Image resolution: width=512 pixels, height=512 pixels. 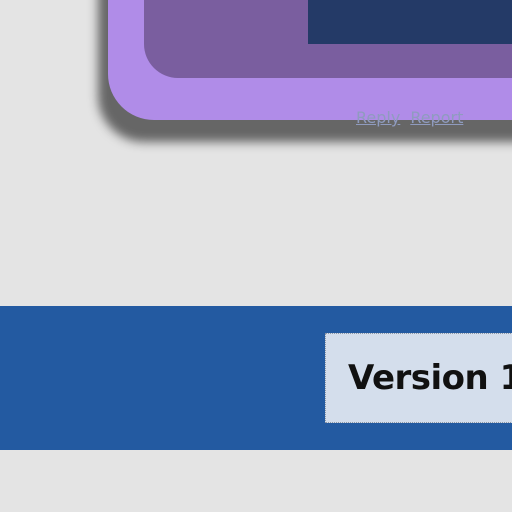 What do you see at coordinates (436, 118) in the screenshot?
I see `report-link: Report` at bounding box center [436, 118].